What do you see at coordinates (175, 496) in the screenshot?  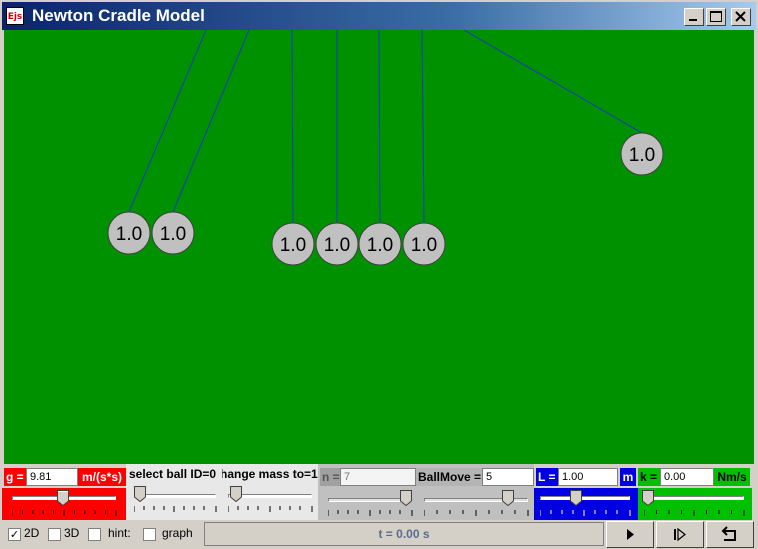 I see `select-ball-track` at bounding box center [175, 496].